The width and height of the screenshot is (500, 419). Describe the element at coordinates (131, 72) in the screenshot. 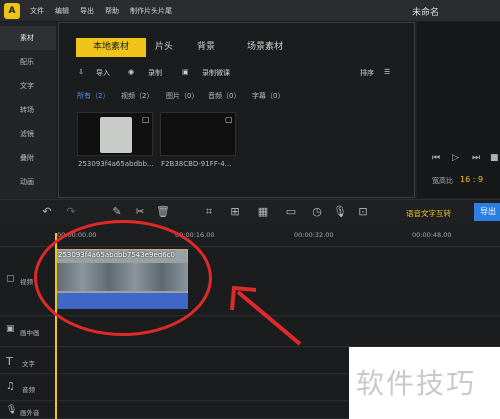

I see `record-icon: ◉` at that location.